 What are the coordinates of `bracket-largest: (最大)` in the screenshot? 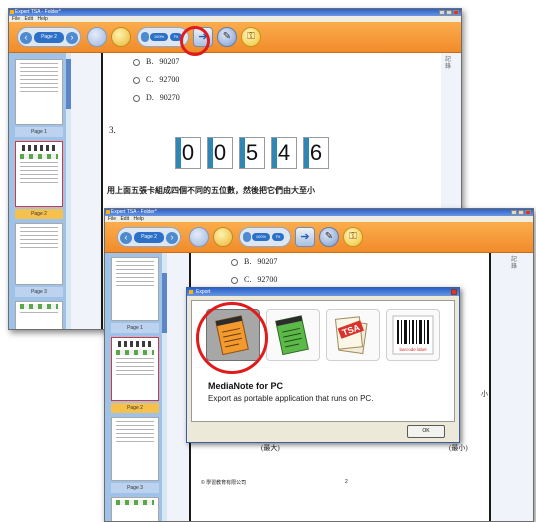 It's located at (270, 448).